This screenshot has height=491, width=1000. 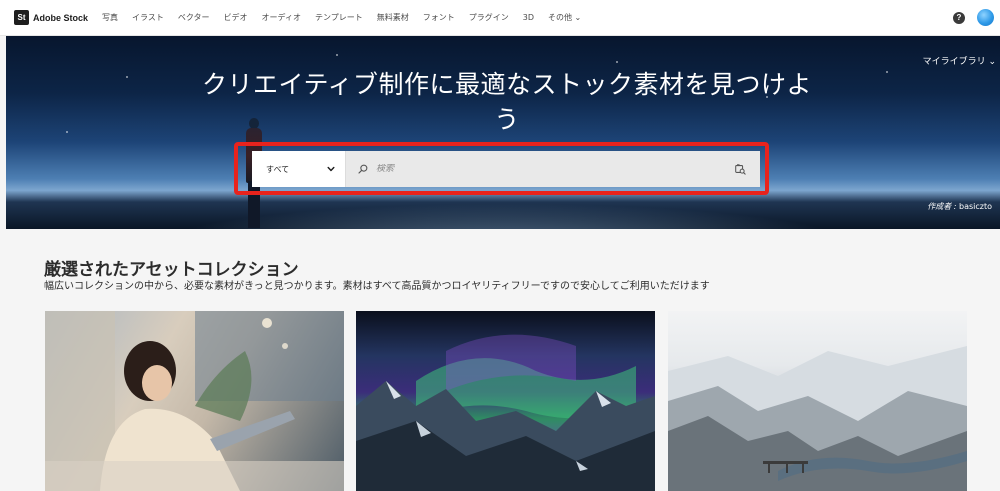 What do you see at coordinates (236, 17) in the screenshot?
I see `nav-link-videos: ビデオ` at bounding box center [236, 17].